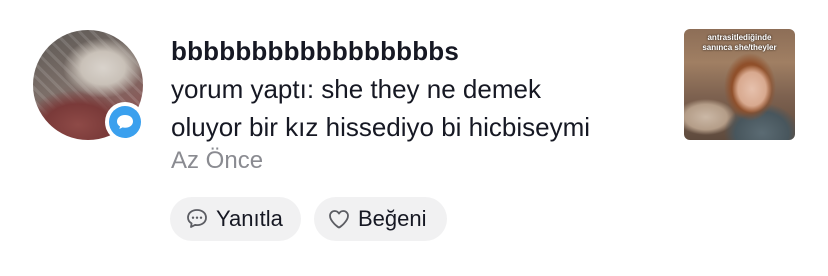 Image resolution: width=828 pixels, height=276 pixels. I want to click on reply-button: Yanıtla, so click(235, 219).